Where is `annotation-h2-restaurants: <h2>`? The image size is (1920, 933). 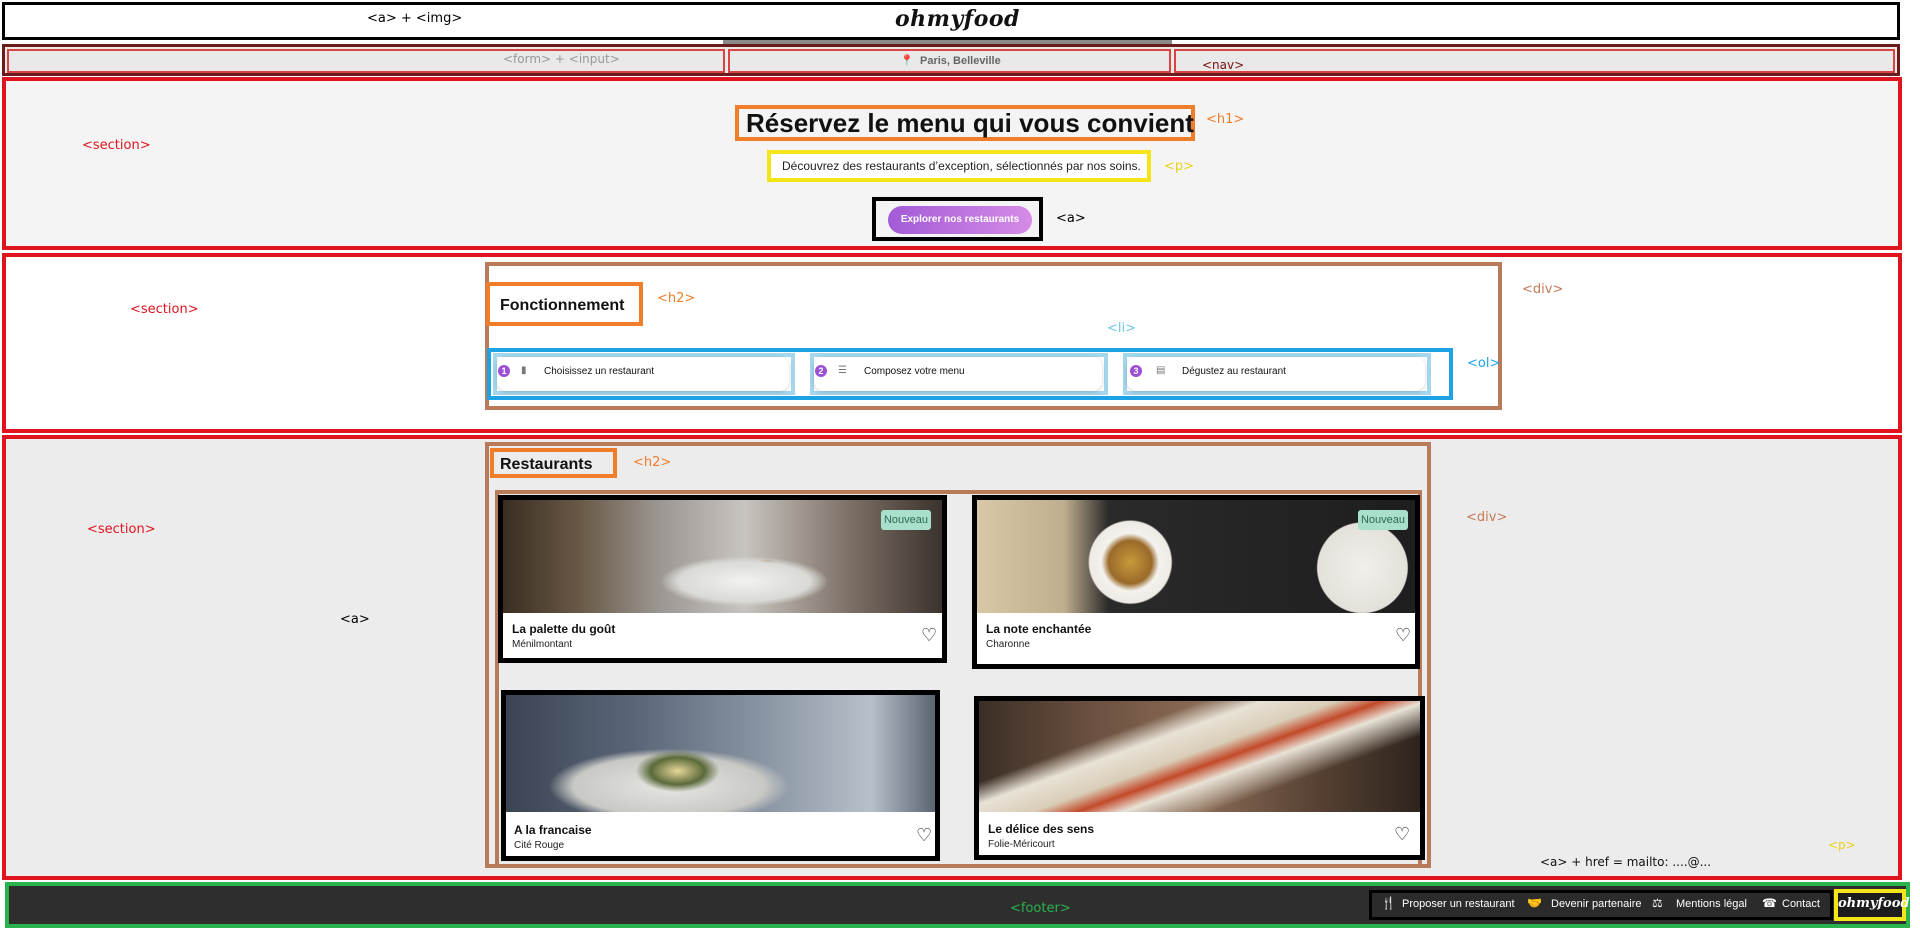
annotation-h2-restaurants: <h2> is located at coordinates (652, 462).